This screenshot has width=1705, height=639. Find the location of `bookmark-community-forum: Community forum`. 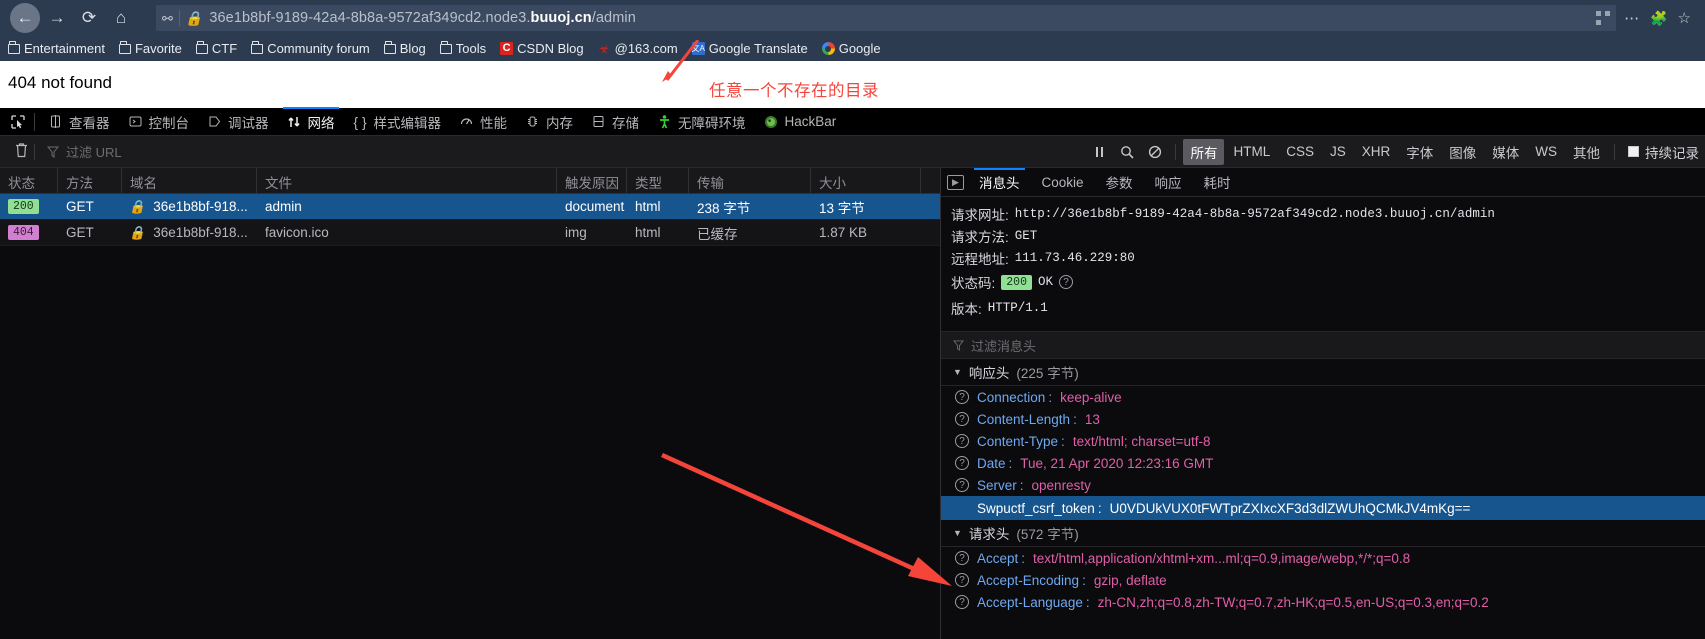

bookmark-community-forum: Community forum is located at coordinates (310, 48).